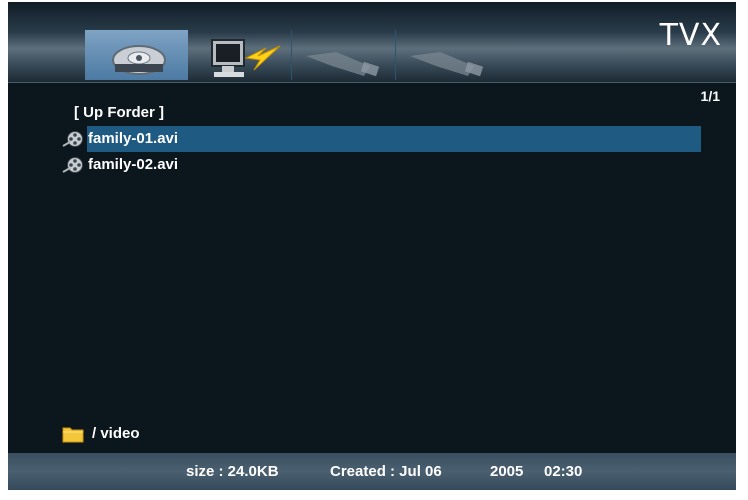  What do you see at coordinates (133, 138) in the screenshot?
I see `file-name: family-01.avi` at bounding box center [133, 138].